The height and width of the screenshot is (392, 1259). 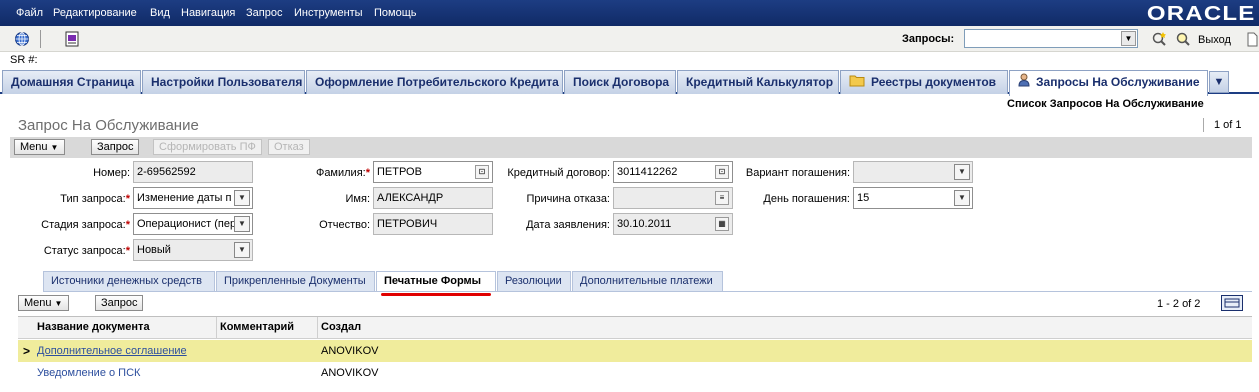 I want to click on col-document-name: Название документа, so click(x=93, y=327).